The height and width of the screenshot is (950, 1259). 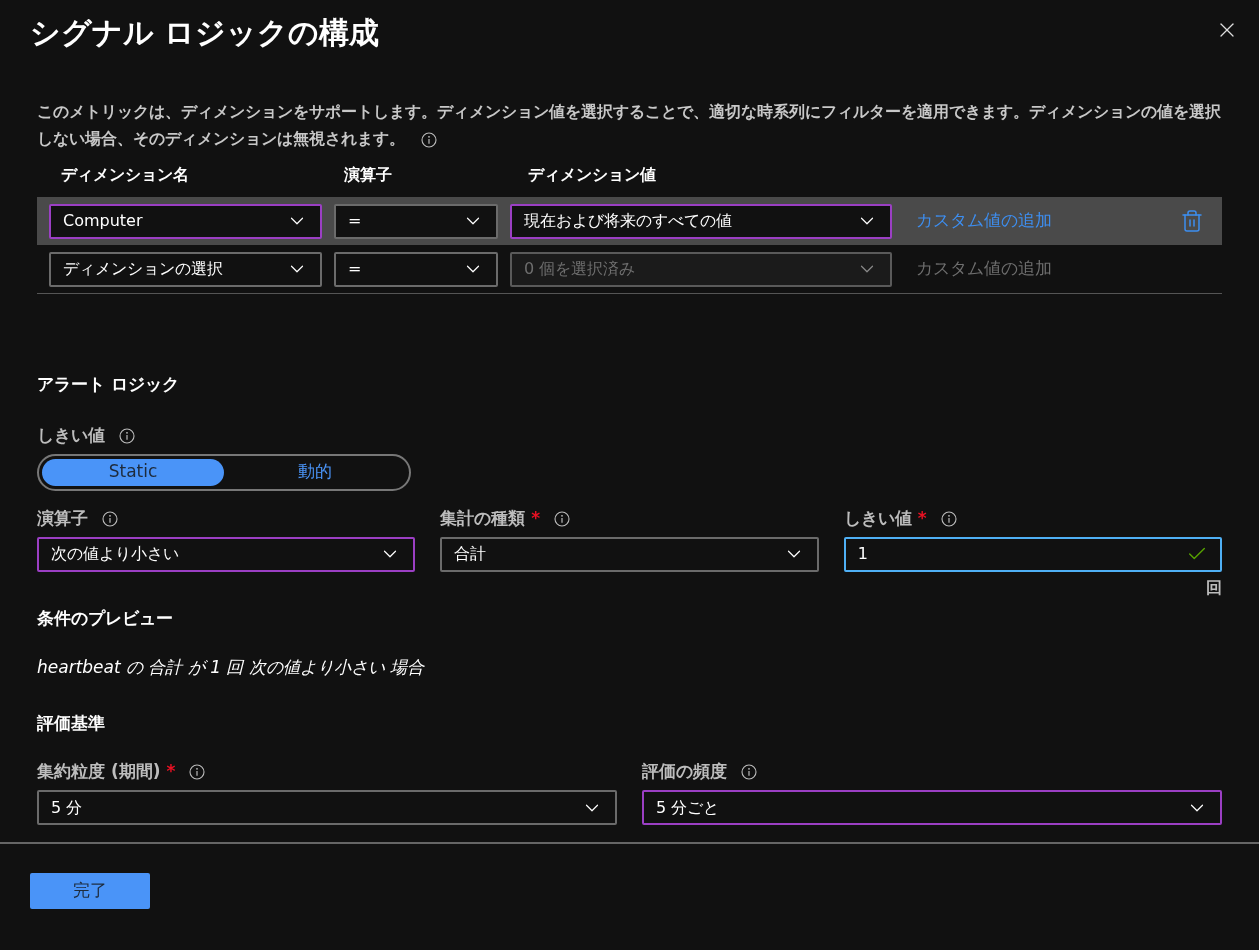 I want to click on dropdown: 5 分, so click(x=327, y=807).